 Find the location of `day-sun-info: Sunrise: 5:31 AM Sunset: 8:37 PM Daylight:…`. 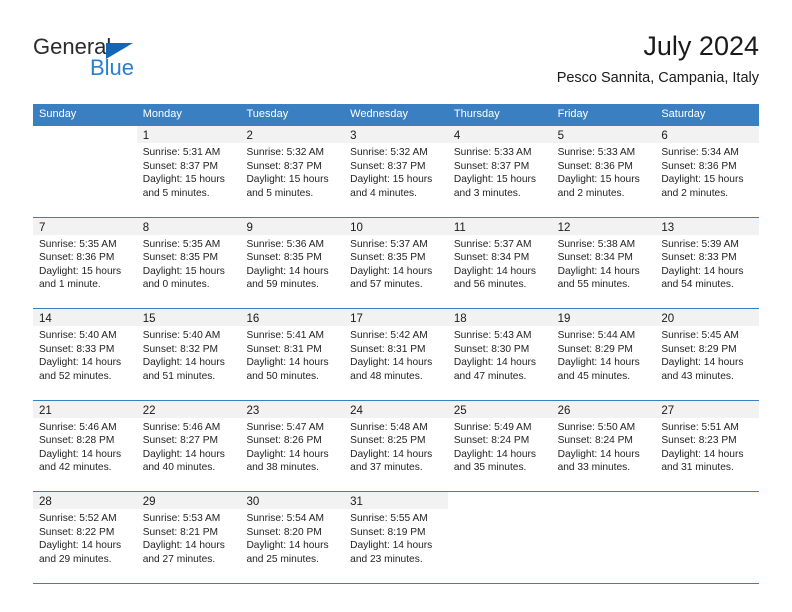

day-sun-info: Sunrise: 5:31 AM Sunset: 8:37 PM Daylight:… is located at coordinates (189, 171).